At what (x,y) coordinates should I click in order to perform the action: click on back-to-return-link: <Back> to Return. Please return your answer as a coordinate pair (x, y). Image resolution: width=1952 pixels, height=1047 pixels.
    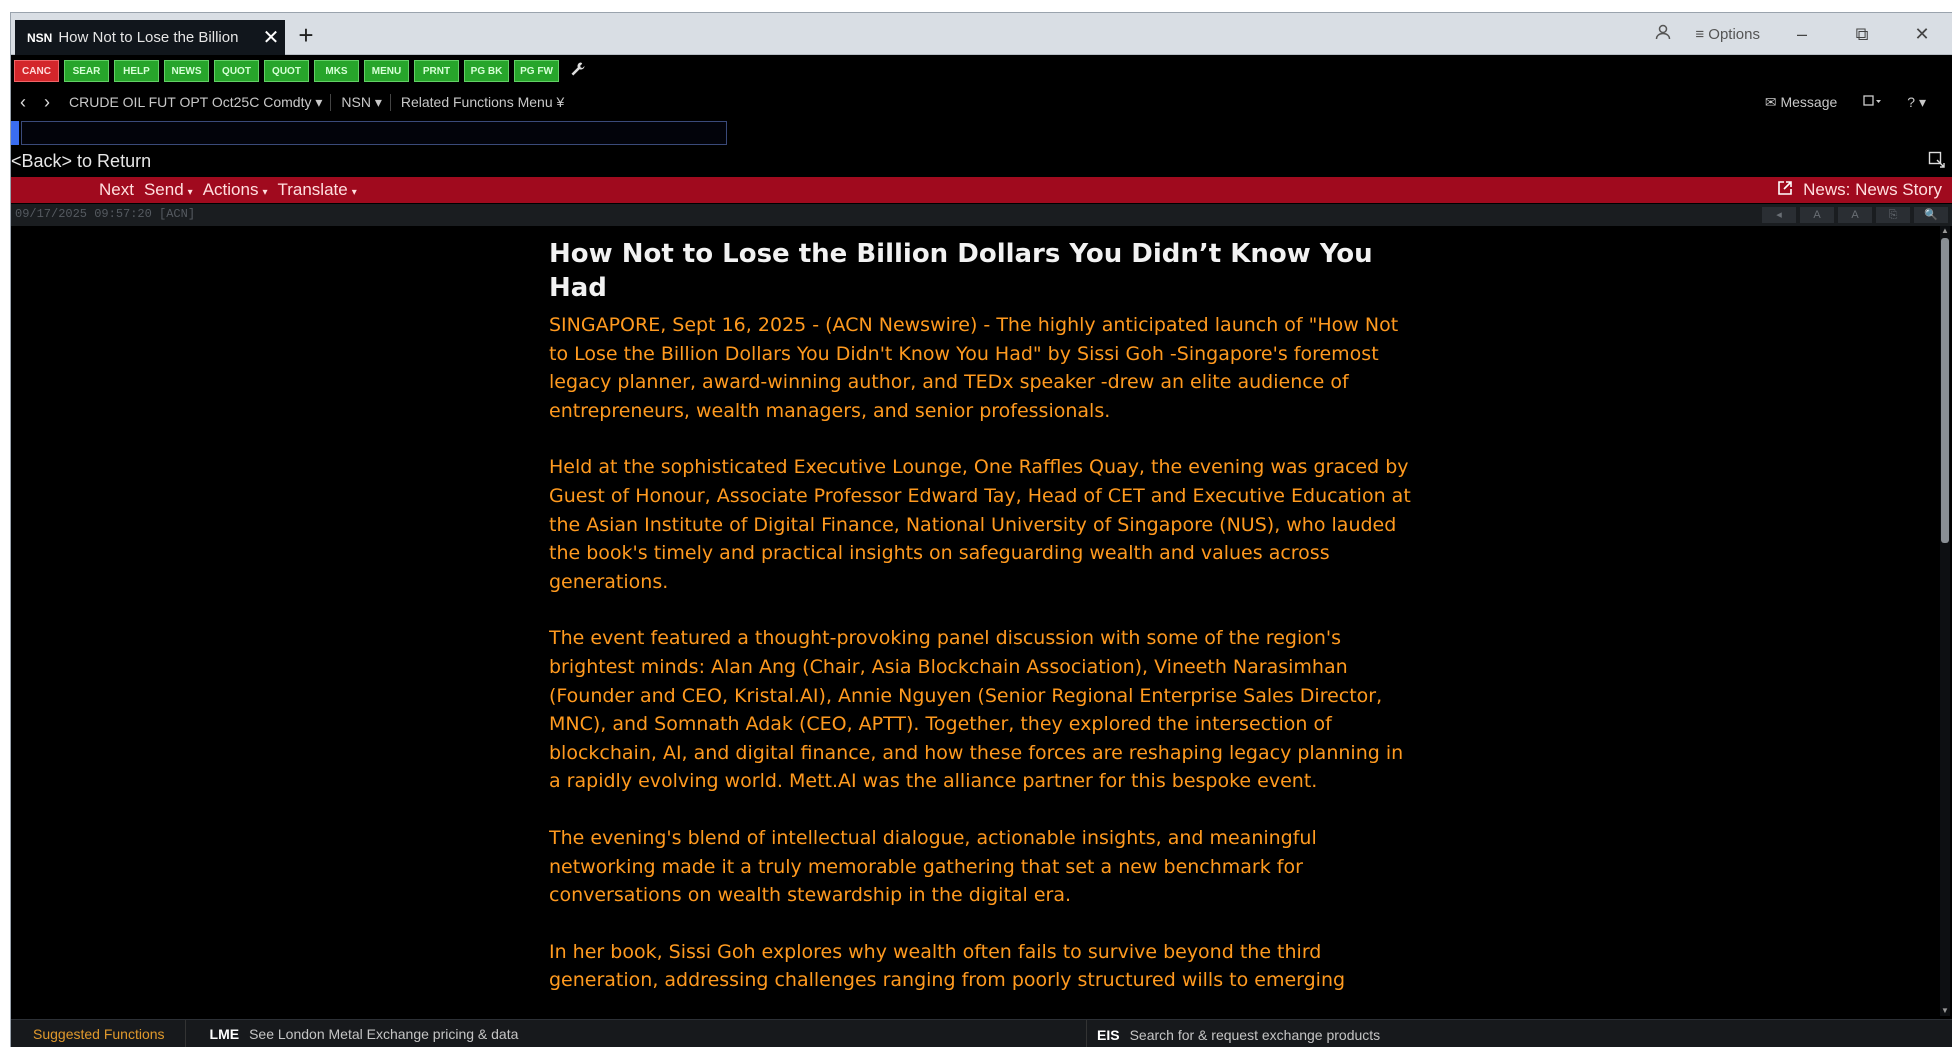
    Looking at the image, I should click on (81, 161).